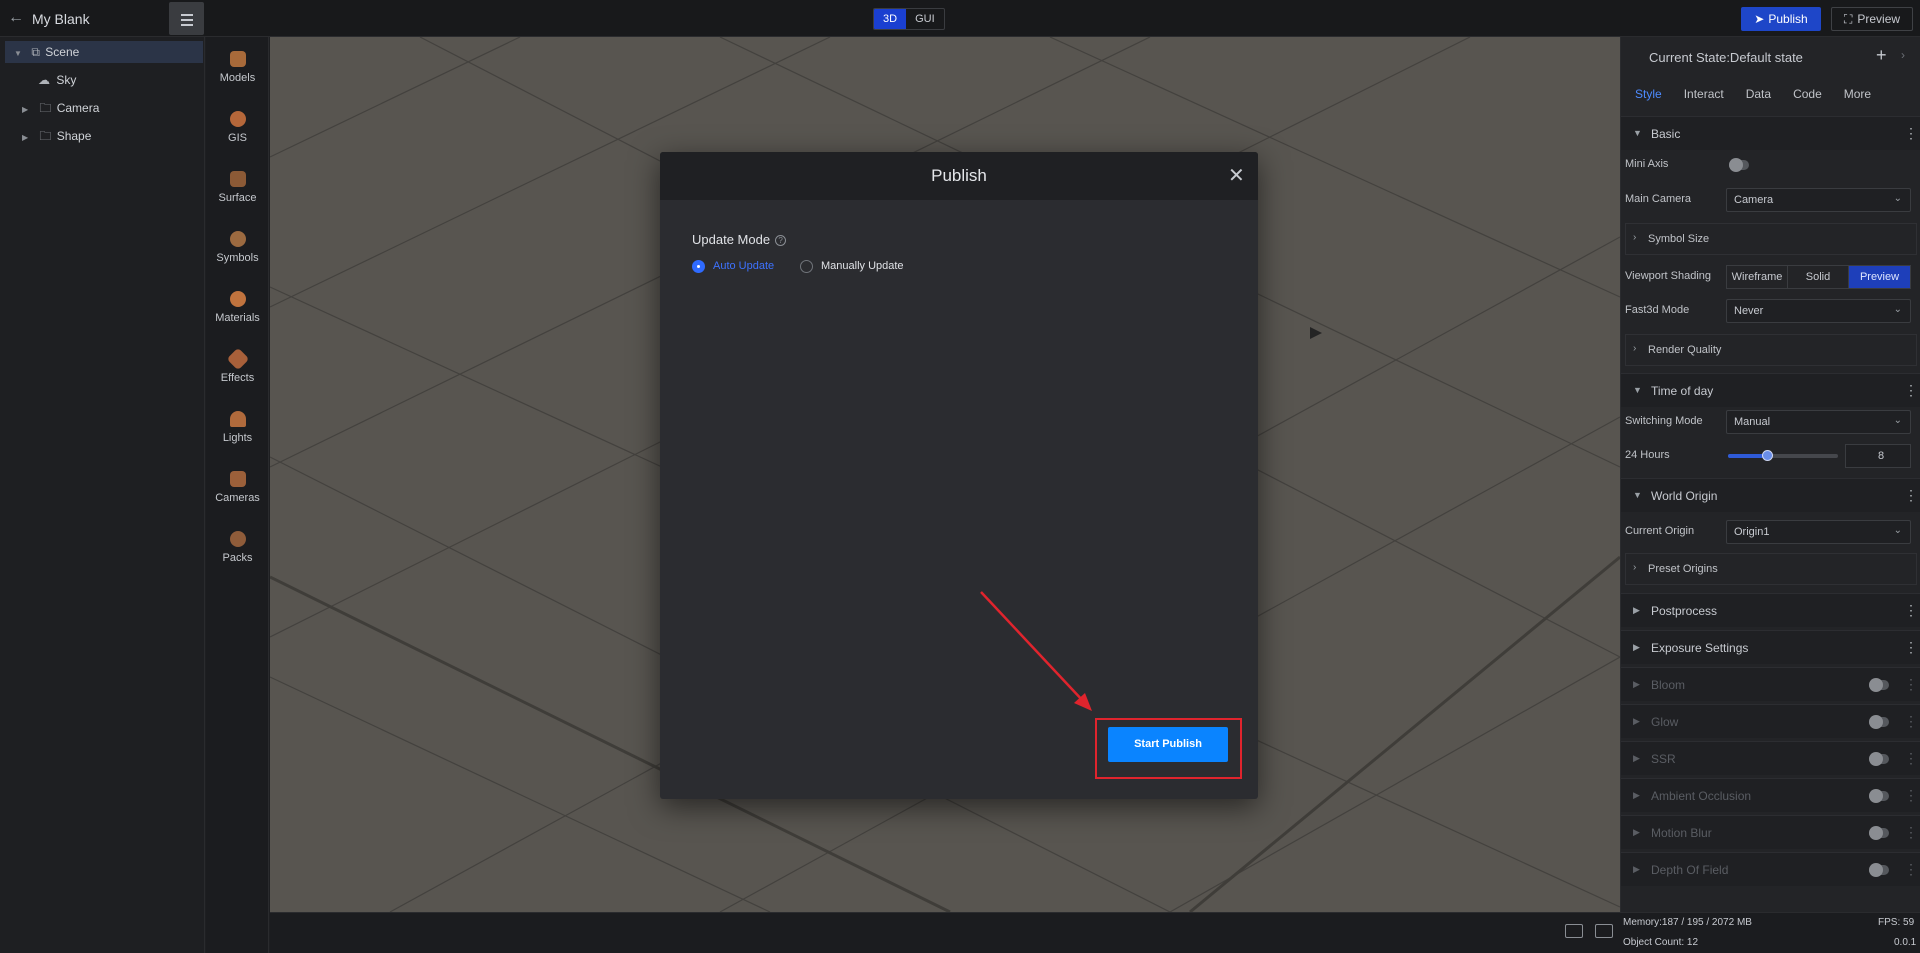 Image resolution: width=1920 pixels, height=953 pixels. Describe the element at coordinates (45, 136) in the screenshot. I see `folder-icon: 🗀` at that location.